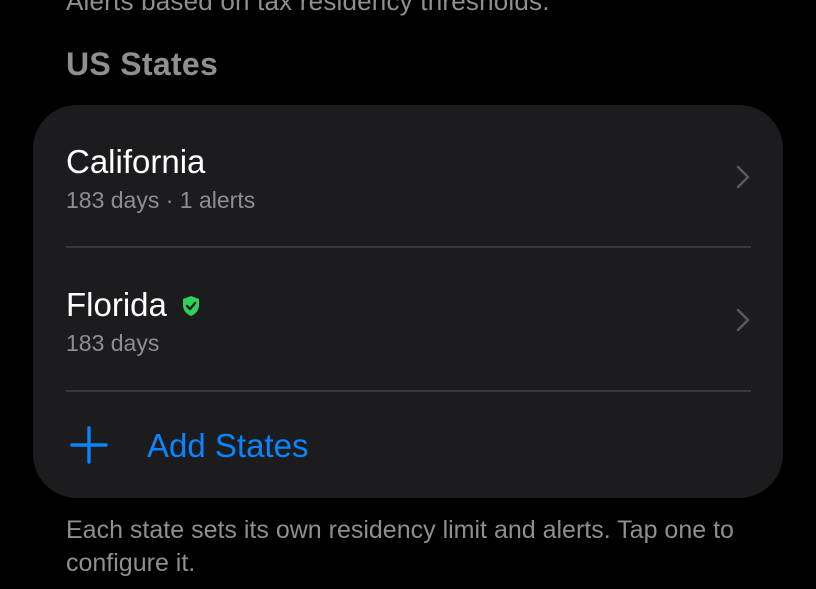 The width and height of the screenshot is (816, 589). Describe the element at coordinates (142, 64) in the screenshot. I see `section-header-us-states: US States` at that location.